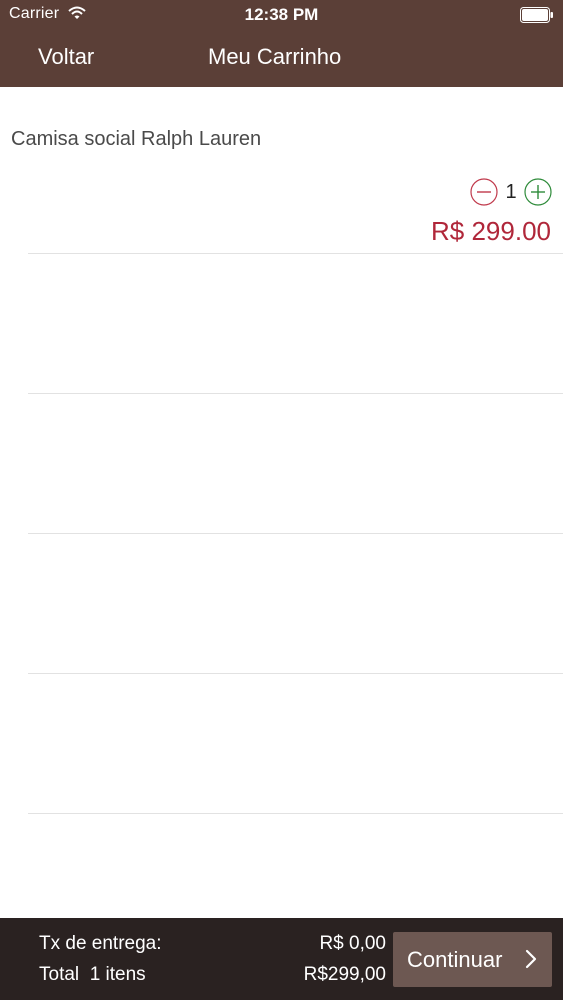 Image resolution: width=563 pixels, height=1000 pixels. I want to click on navigation-header: Carrier 12:38 PM Voltar Meu Carrinho, so click(281, 43).